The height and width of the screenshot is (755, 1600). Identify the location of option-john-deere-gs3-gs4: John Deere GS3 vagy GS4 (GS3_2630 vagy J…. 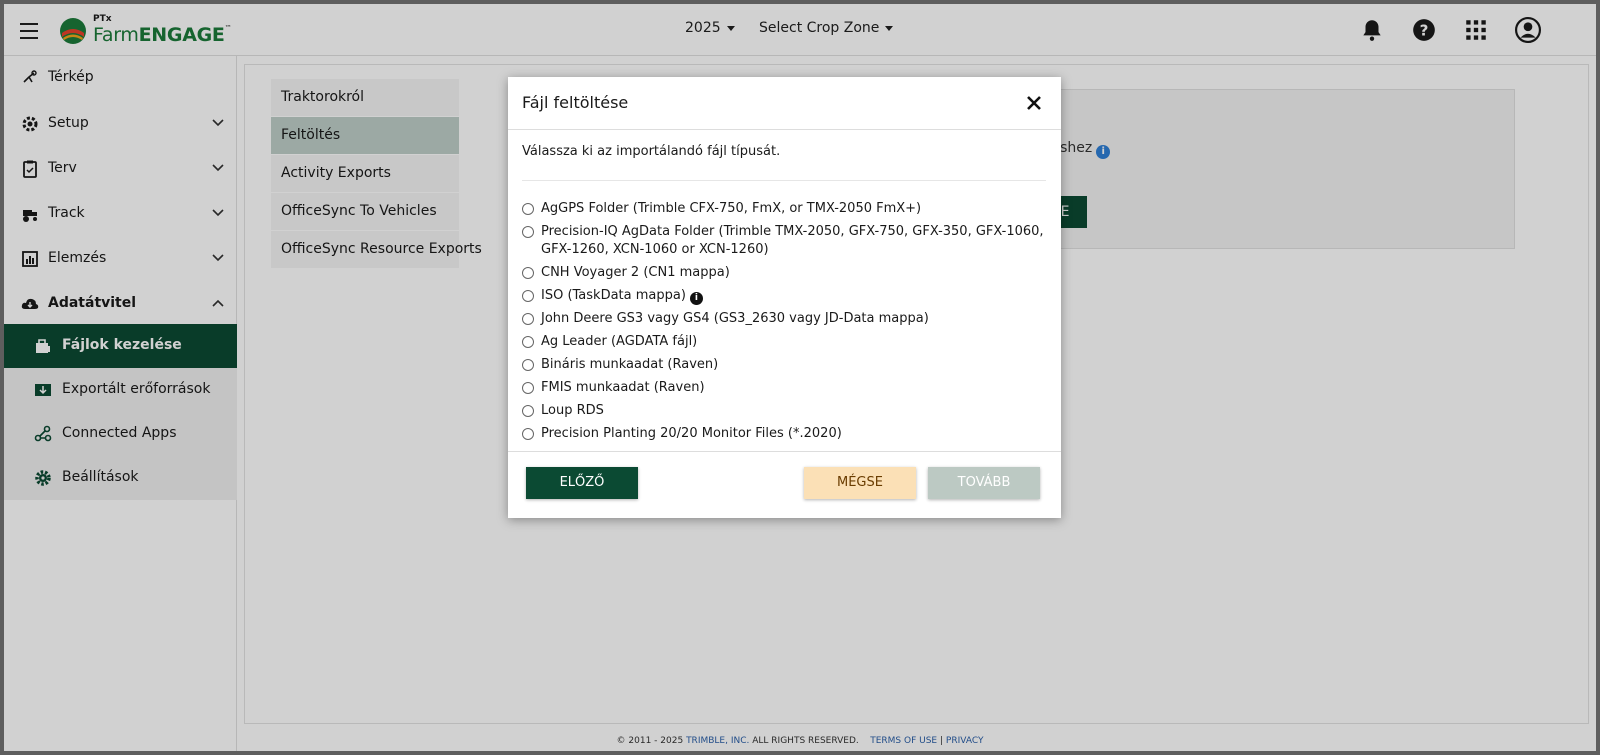
(784, 319).